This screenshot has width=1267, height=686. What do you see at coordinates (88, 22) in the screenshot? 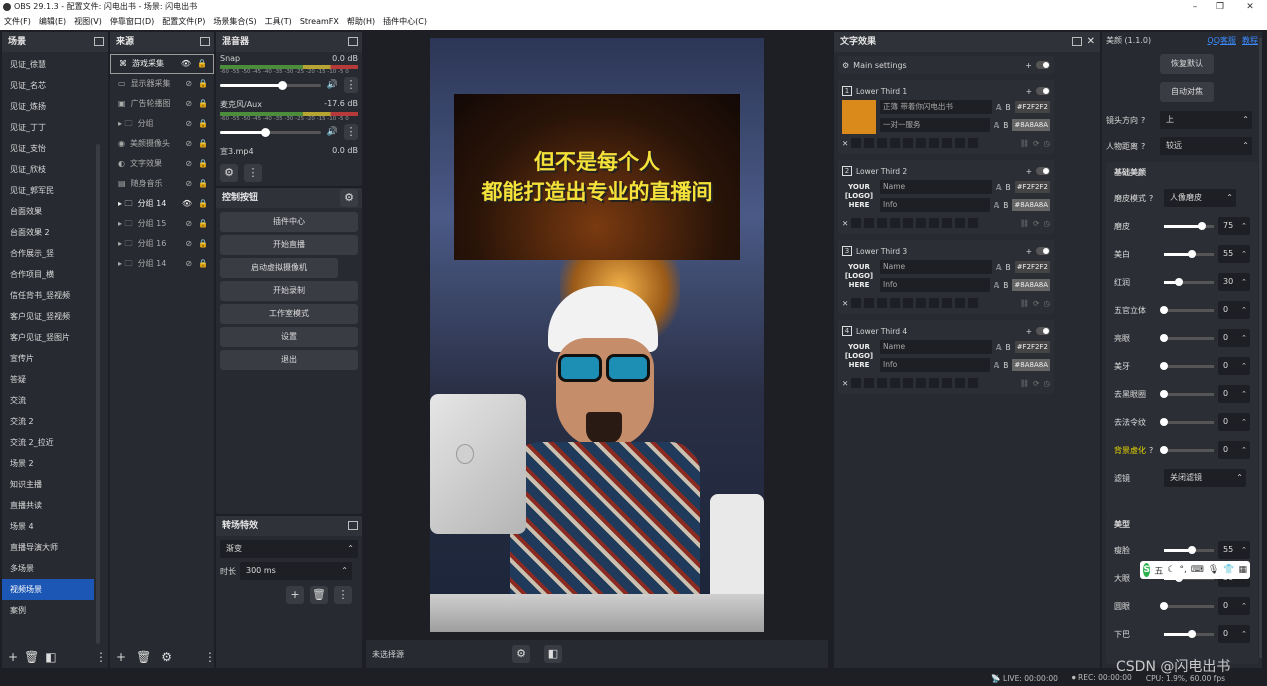
I see `menu-item: 视图(V)` at bounding box center [88, 22].